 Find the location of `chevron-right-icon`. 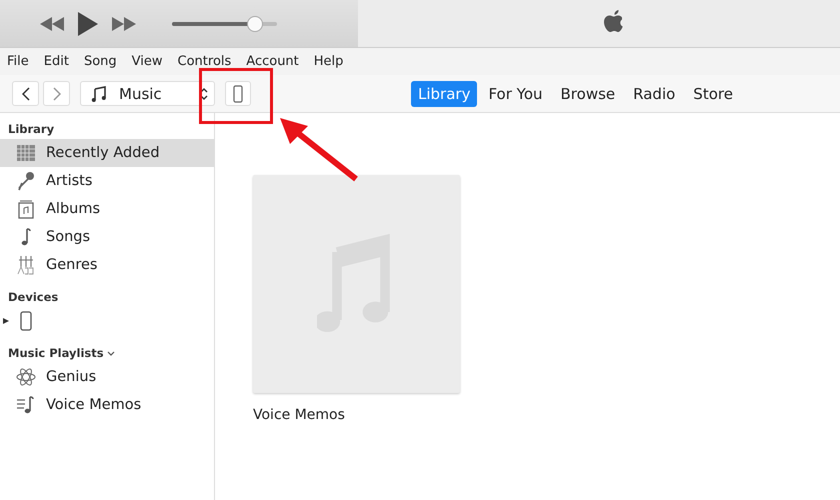

chevron-right-icon is located at coordinates (56, 93).